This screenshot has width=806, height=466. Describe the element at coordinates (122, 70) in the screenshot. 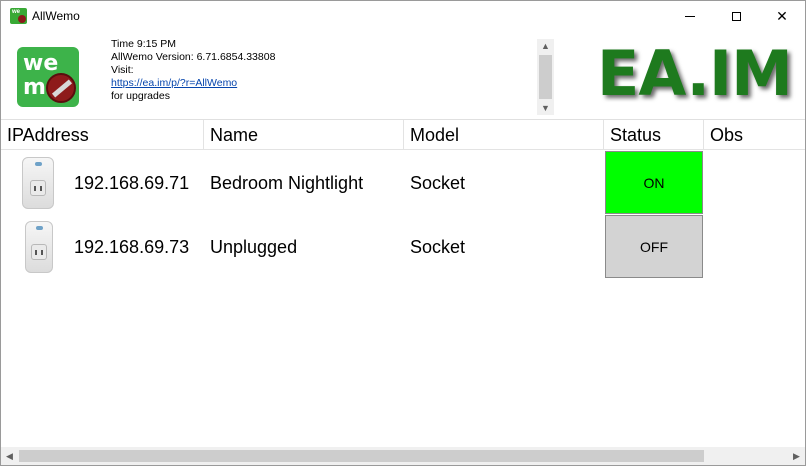

I see `visit-label: Visit:` at that location.